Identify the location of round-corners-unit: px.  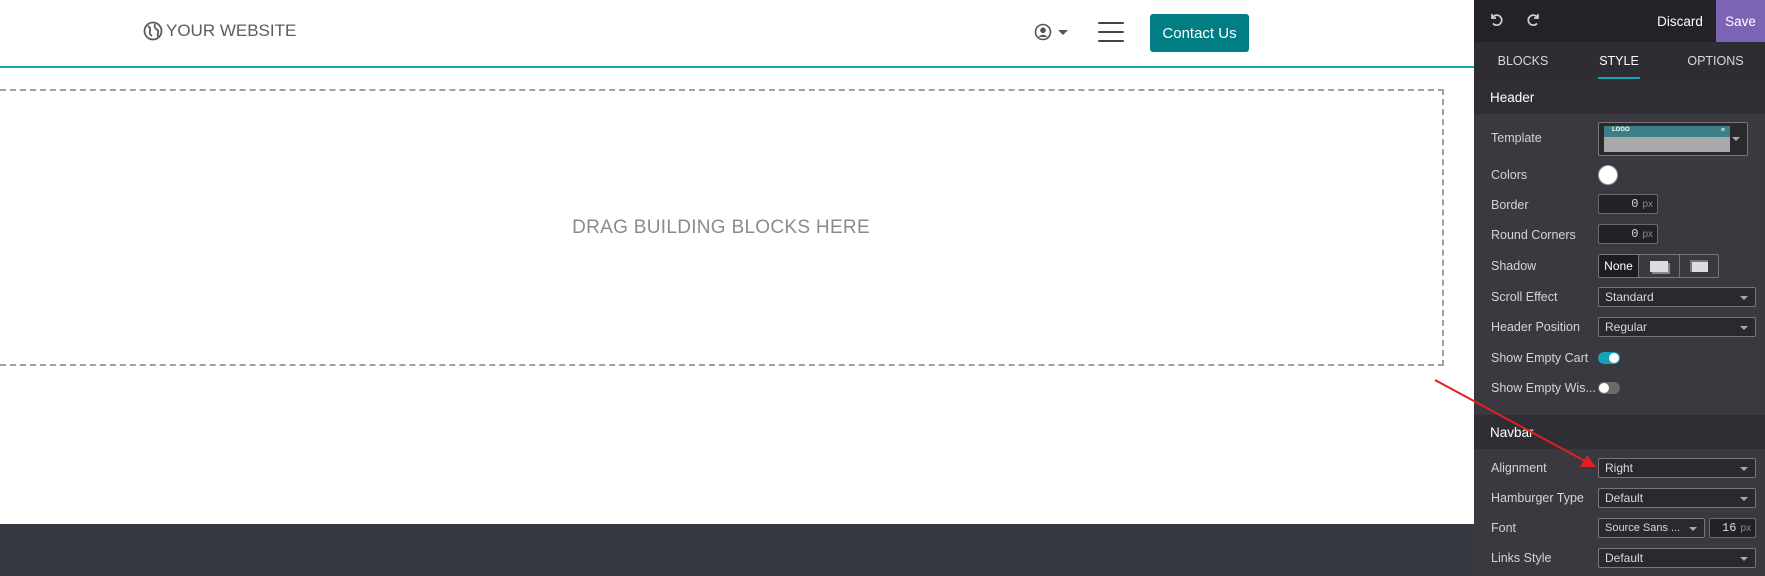
(1647, 234).